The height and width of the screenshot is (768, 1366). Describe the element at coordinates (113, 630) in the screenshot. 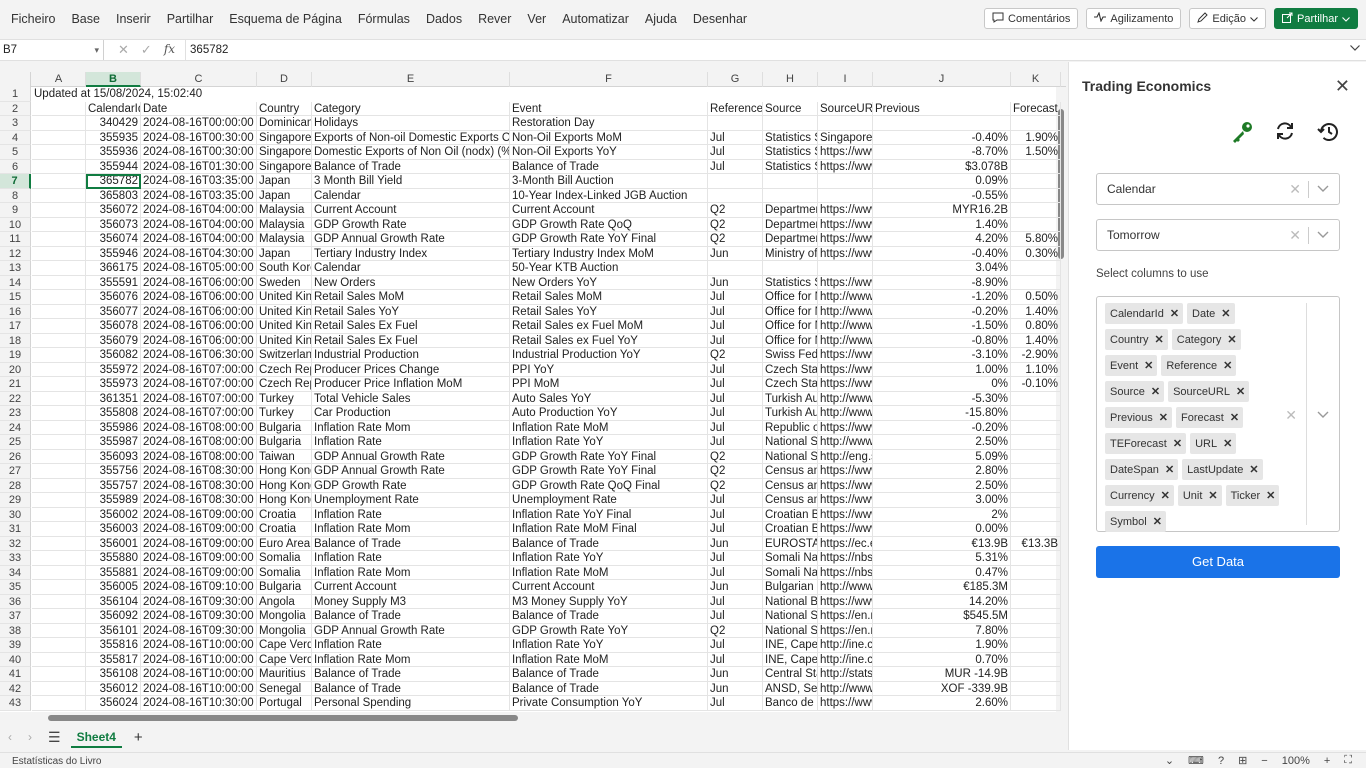

I see `cell: 356101` at that location.